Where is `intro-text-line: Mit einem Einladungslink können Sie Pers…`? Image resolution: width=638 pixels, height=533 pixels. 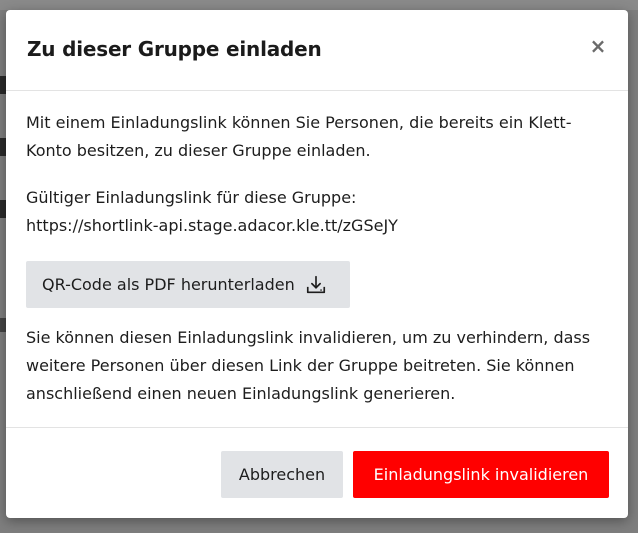 intro-text-line: Mit einem Einladungslink können Sie Pers… is located at coordinates (299, 122).